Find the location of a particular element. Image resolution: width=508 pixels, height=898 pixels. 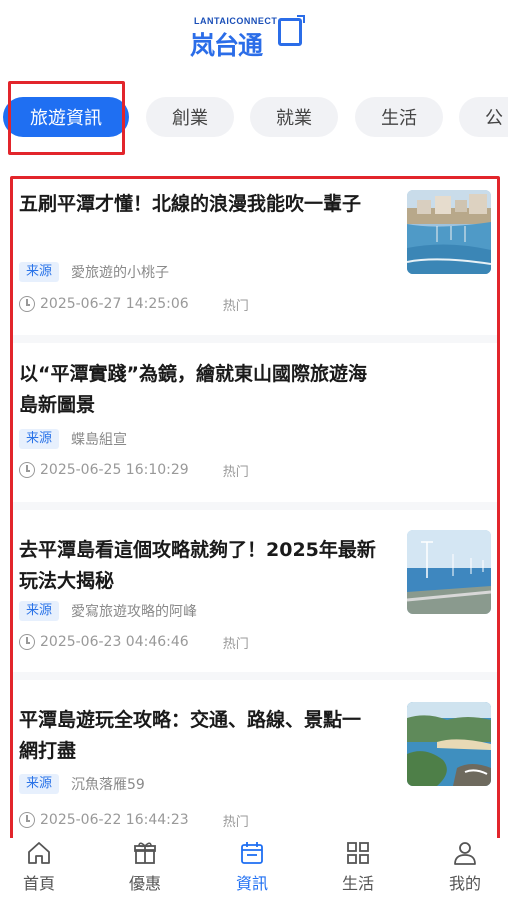

nav-label: 我的 is located at coordinates (464, 883).